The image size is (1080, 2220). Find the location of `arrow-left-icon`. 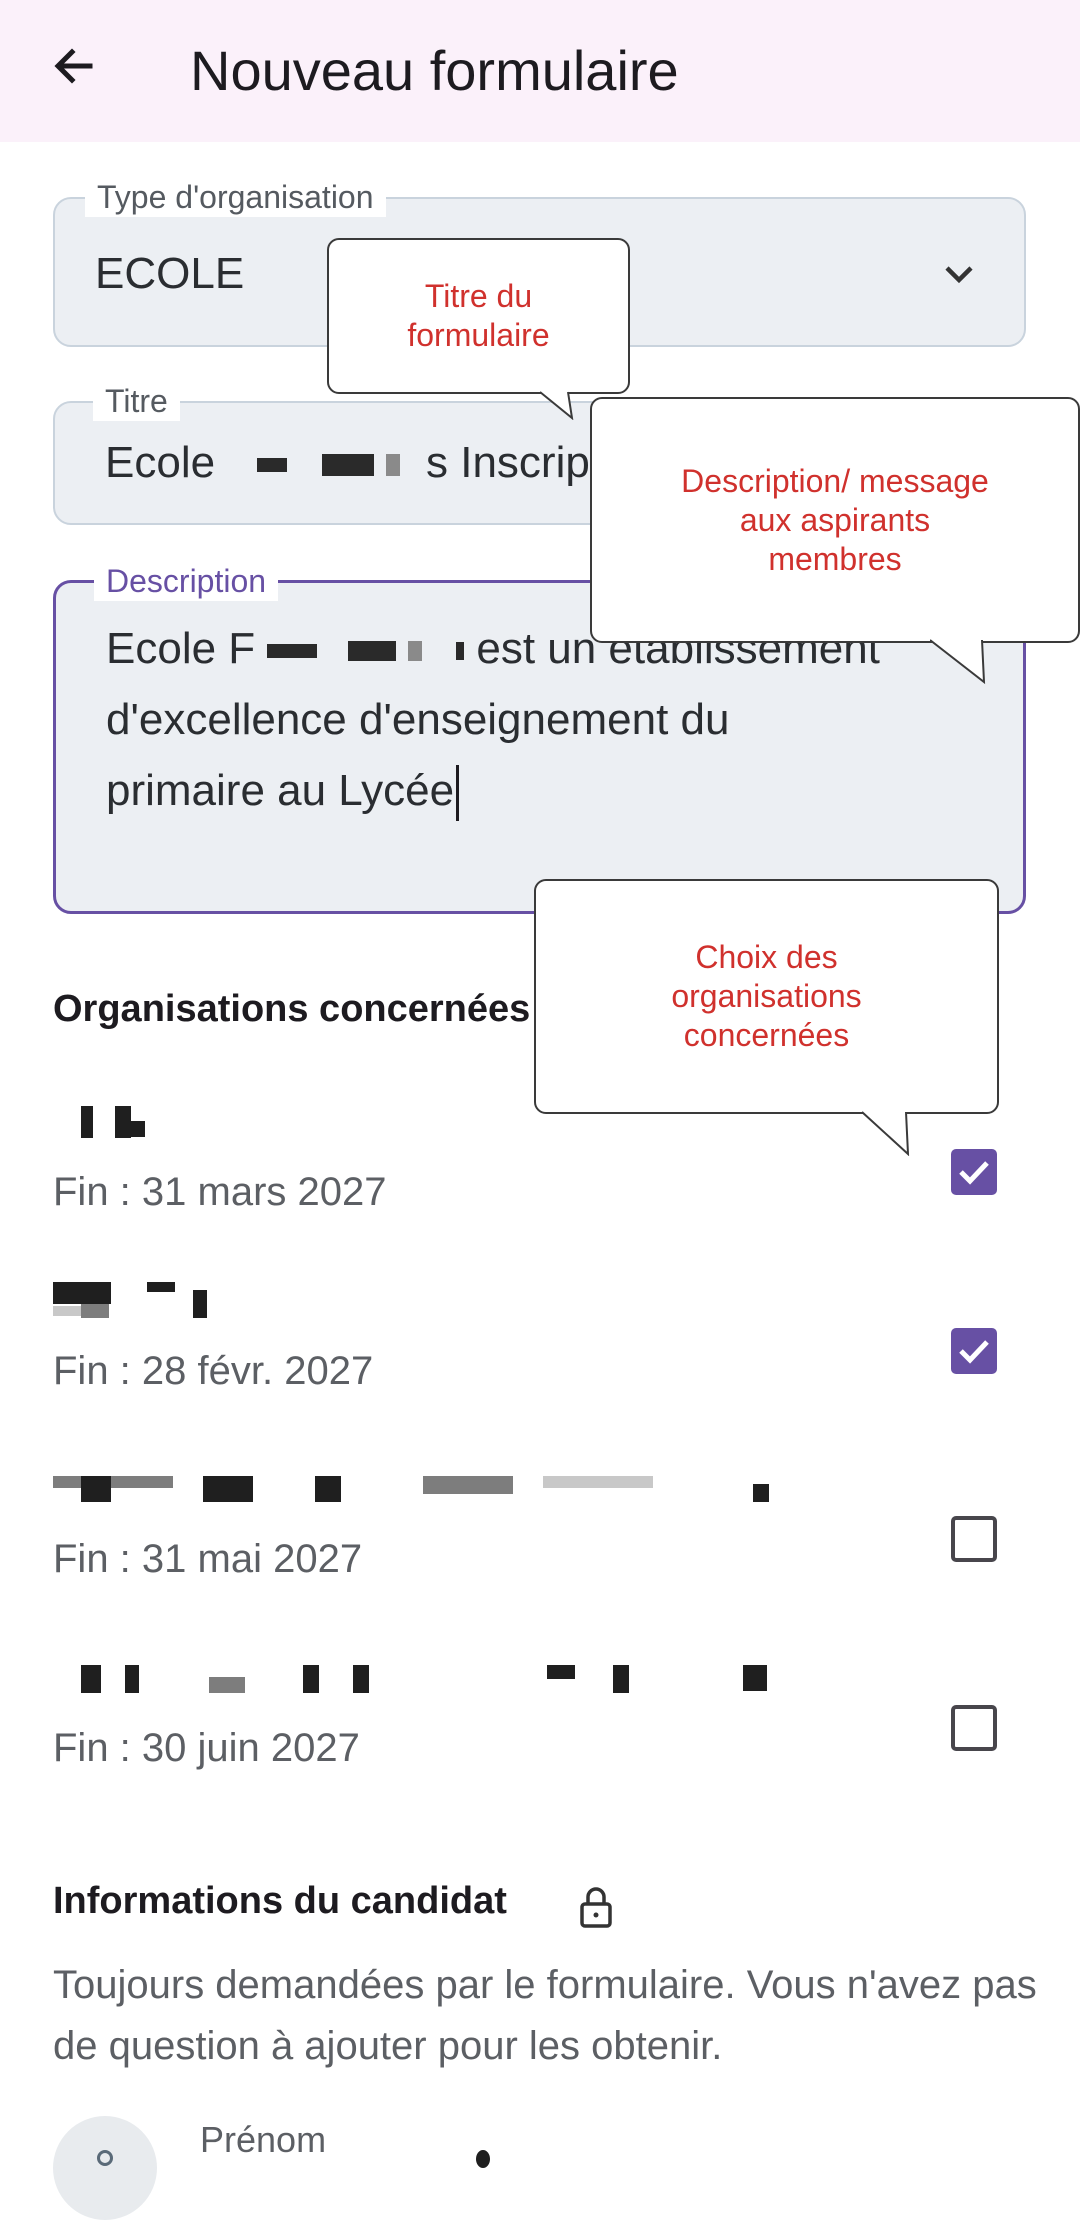

arrow-left-icon is located at coordinates (73, 66).